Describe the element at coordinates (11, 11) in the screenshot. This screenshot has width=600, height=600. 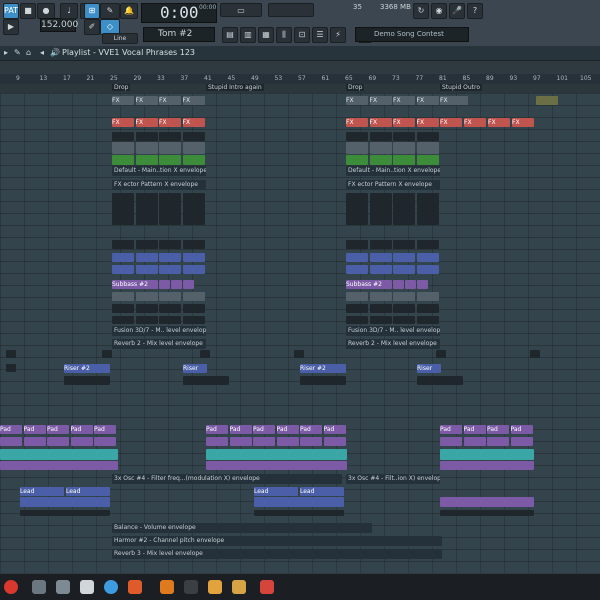
I see `pat-mode-button: PAT` at that location.